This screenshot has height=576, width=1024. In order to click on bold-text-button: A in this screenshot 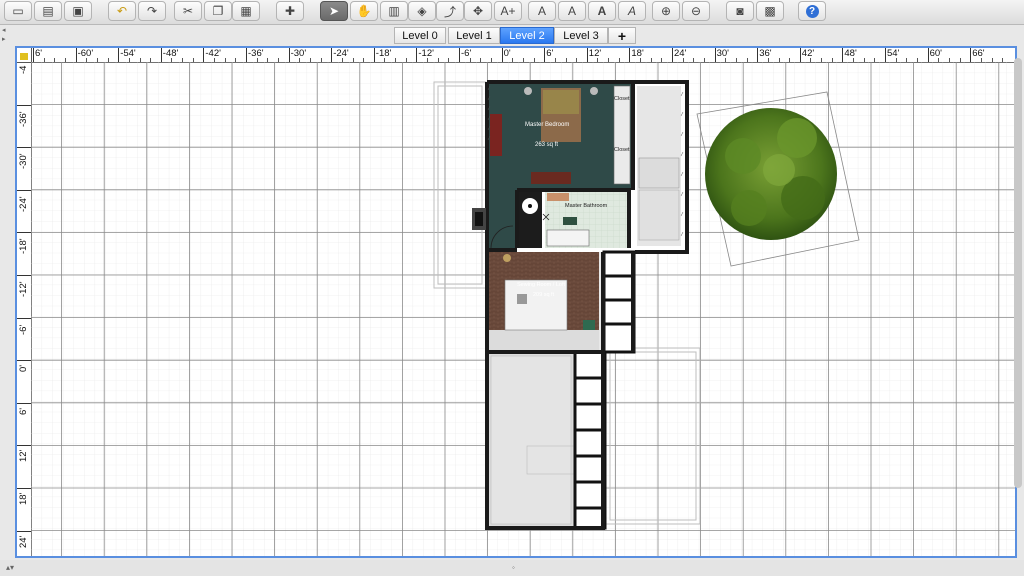, I will do `click(602, 11)`.